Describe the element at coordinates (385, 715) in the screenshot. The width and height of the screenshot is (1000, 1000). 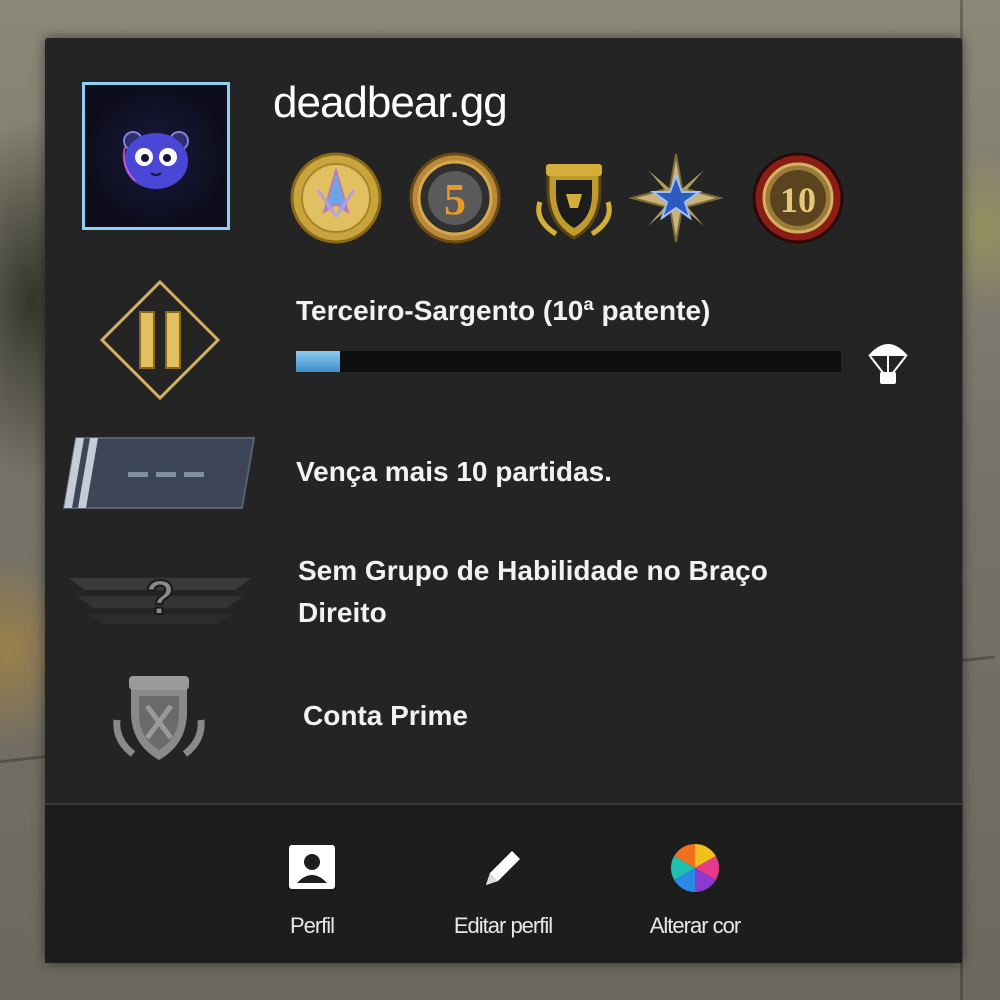
I see `prime-account-label: Conta Prime` at that location.